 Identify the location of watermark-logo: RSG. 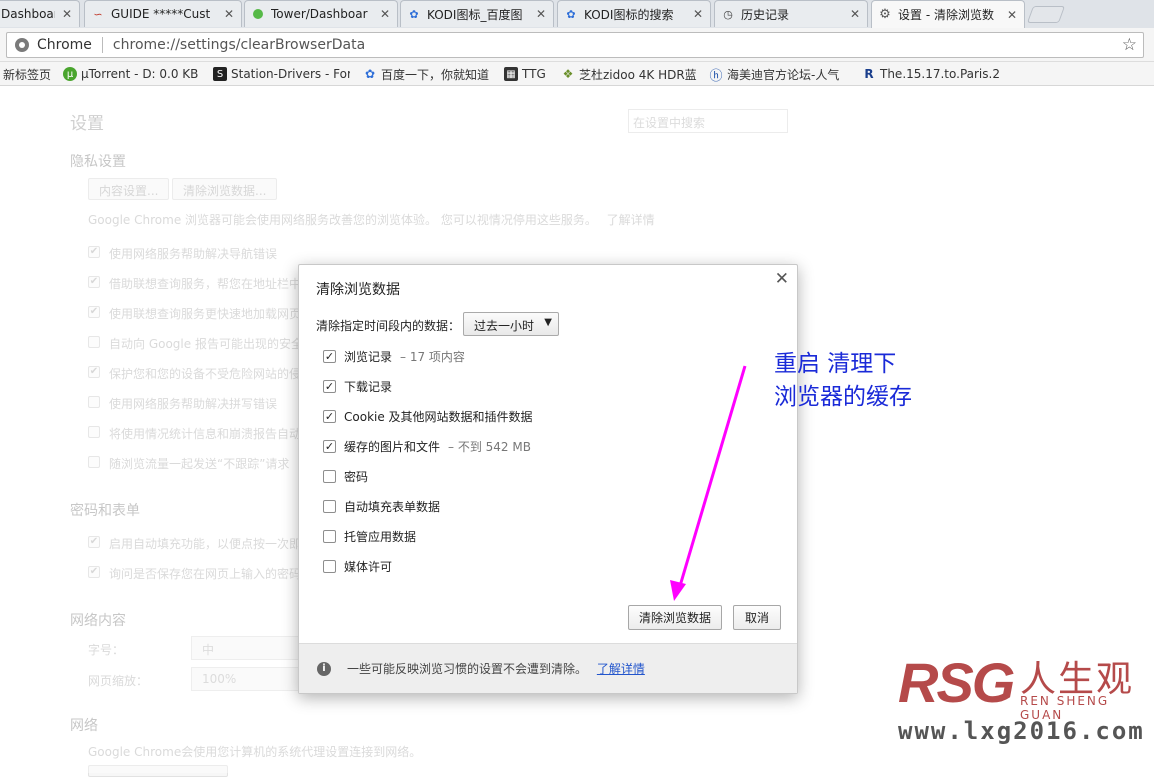
(956, 682).